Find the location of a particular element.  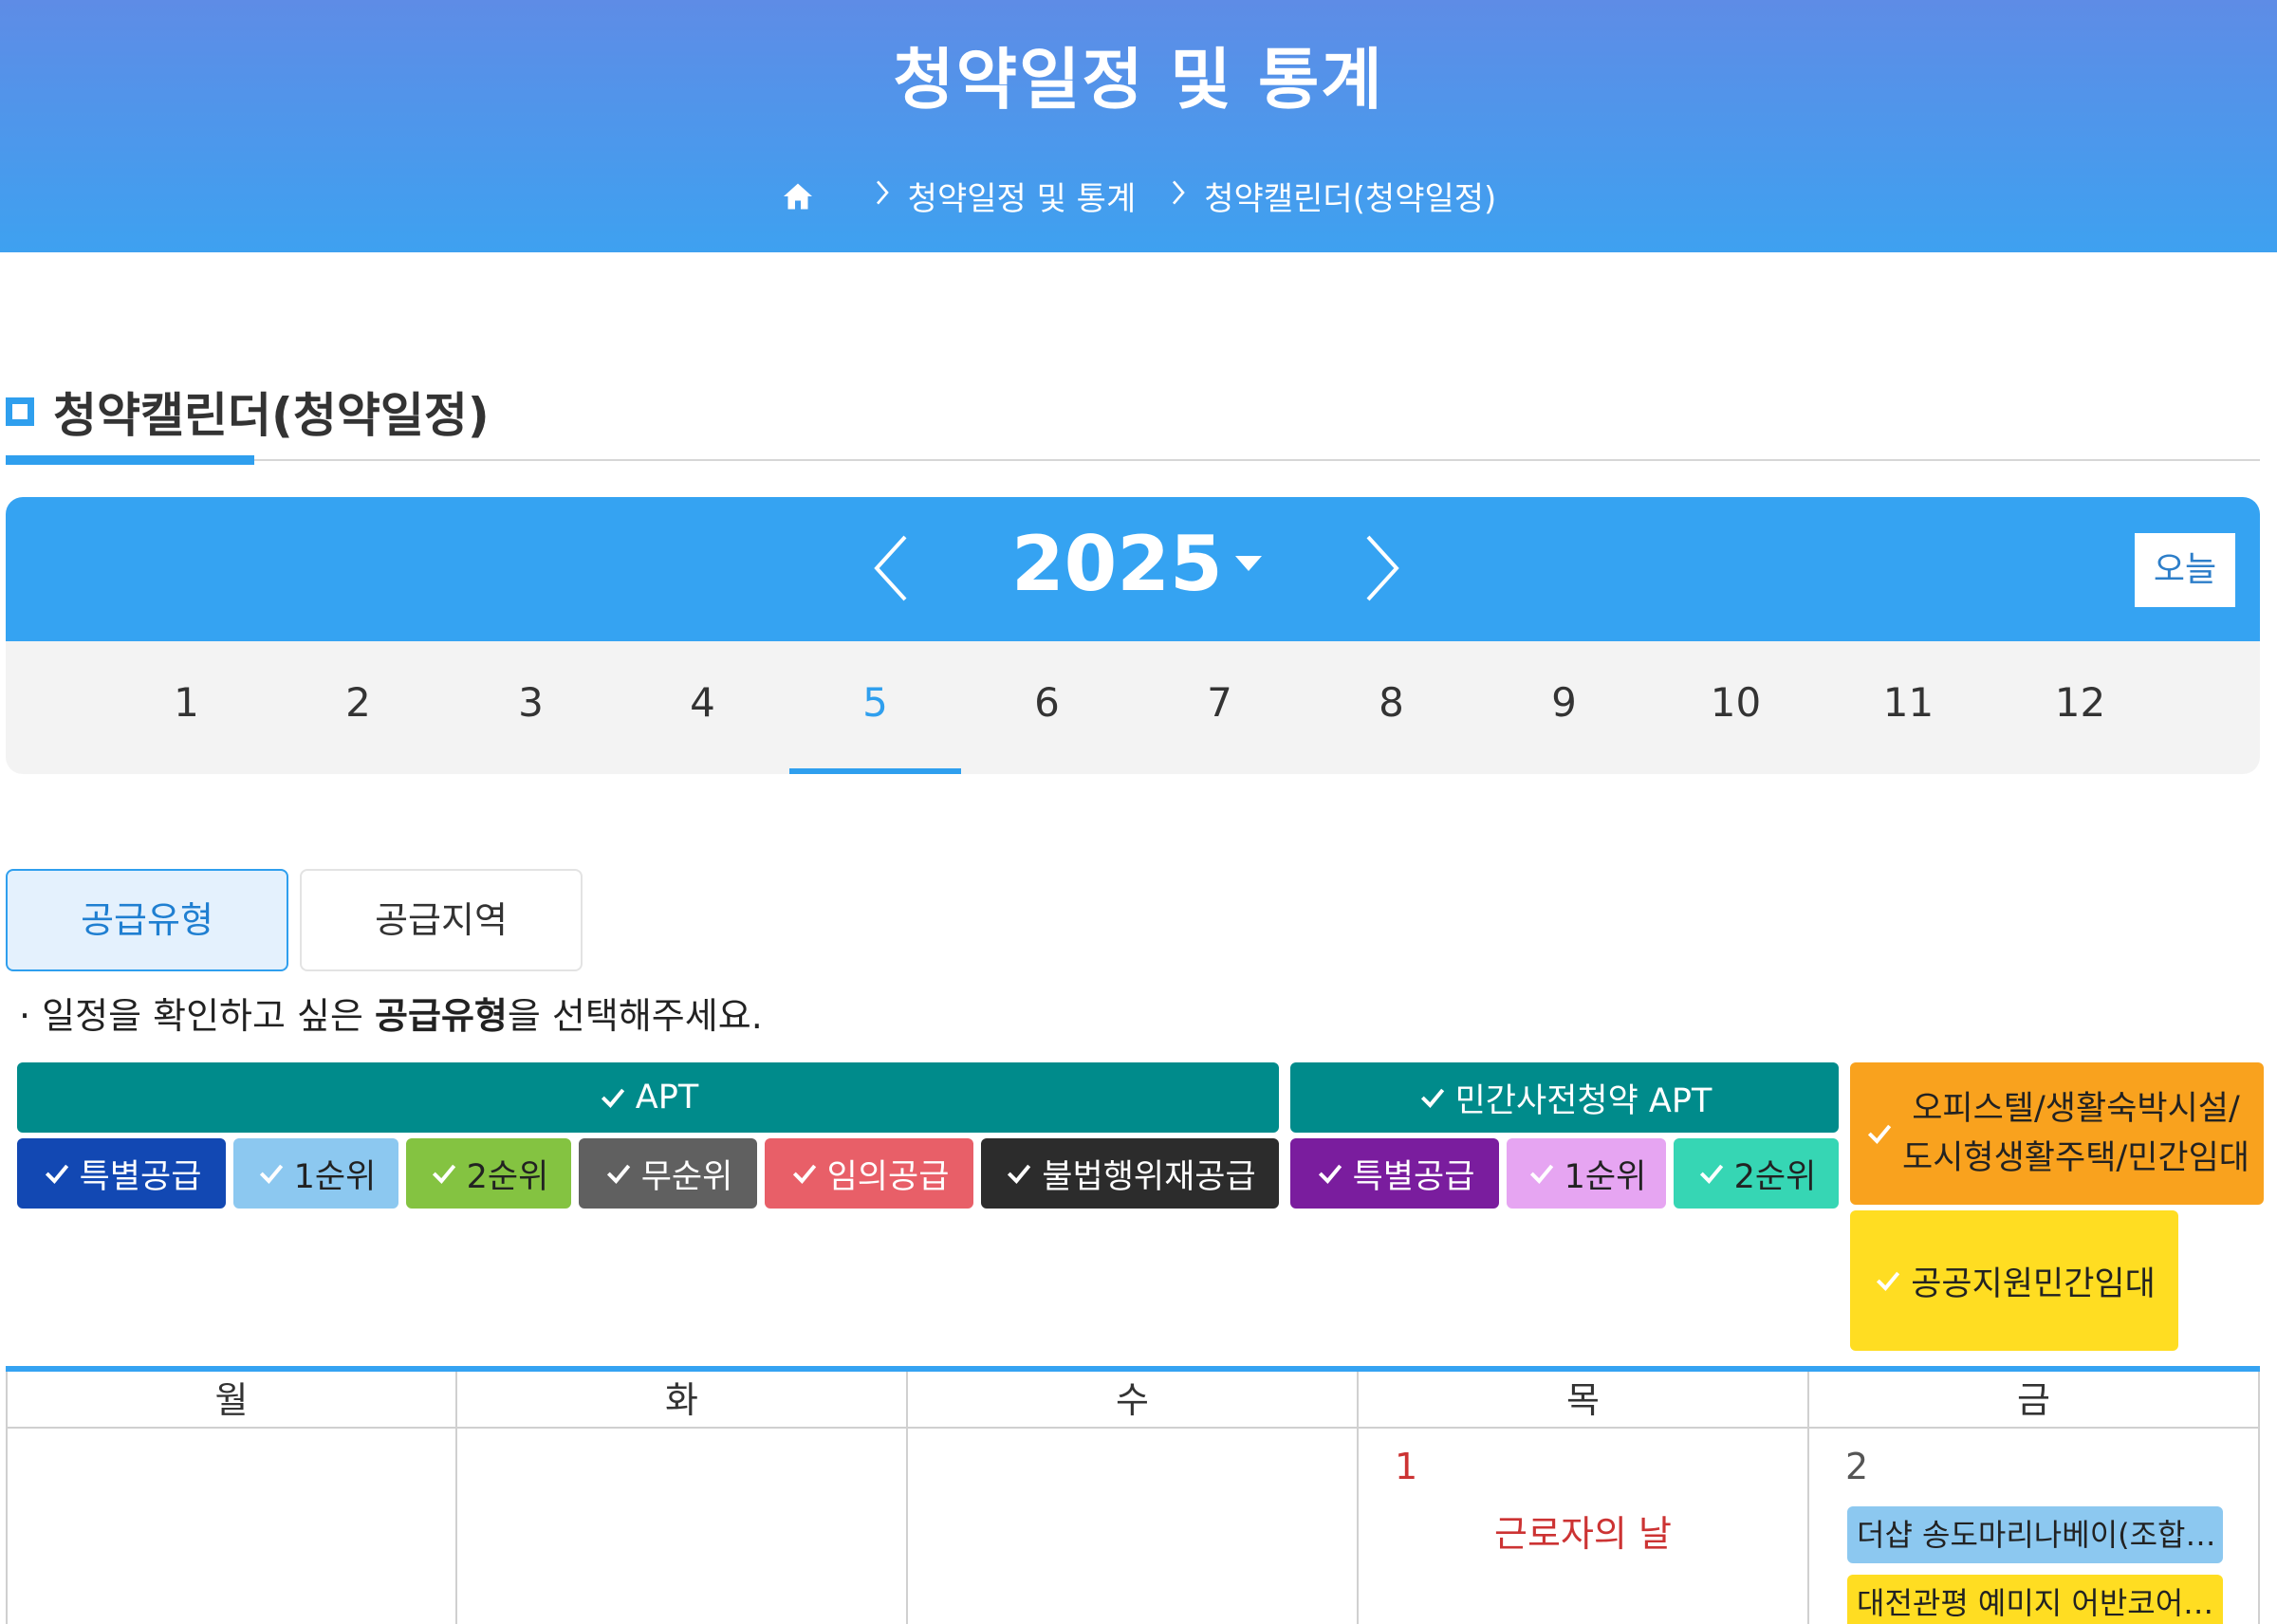

weekday-fri: 금 is located at coordinates (2035, 1400).